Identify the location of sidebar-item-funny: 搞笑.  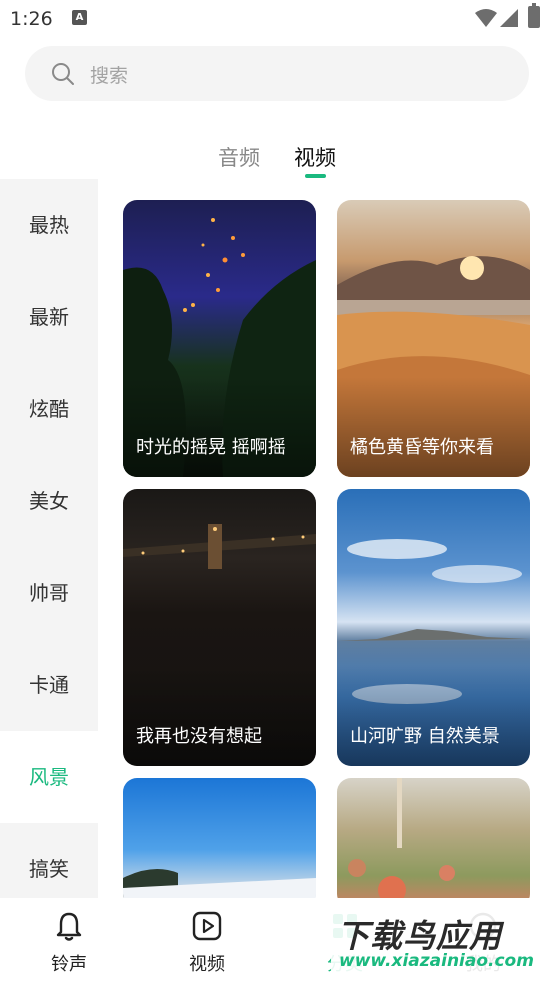
(49, 861).